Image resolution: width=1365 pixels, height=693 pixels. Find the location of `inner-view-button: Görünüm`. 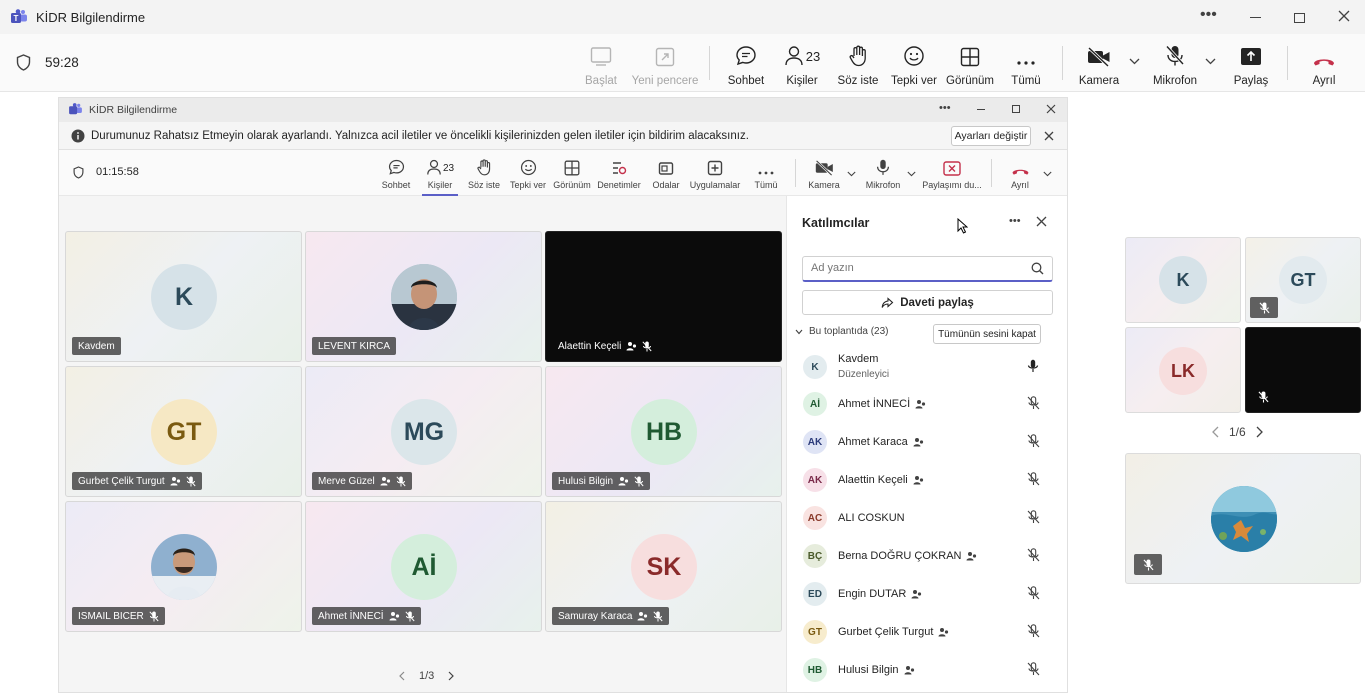

inner-view-button: Görünüm is located at coordinates (572, 173).